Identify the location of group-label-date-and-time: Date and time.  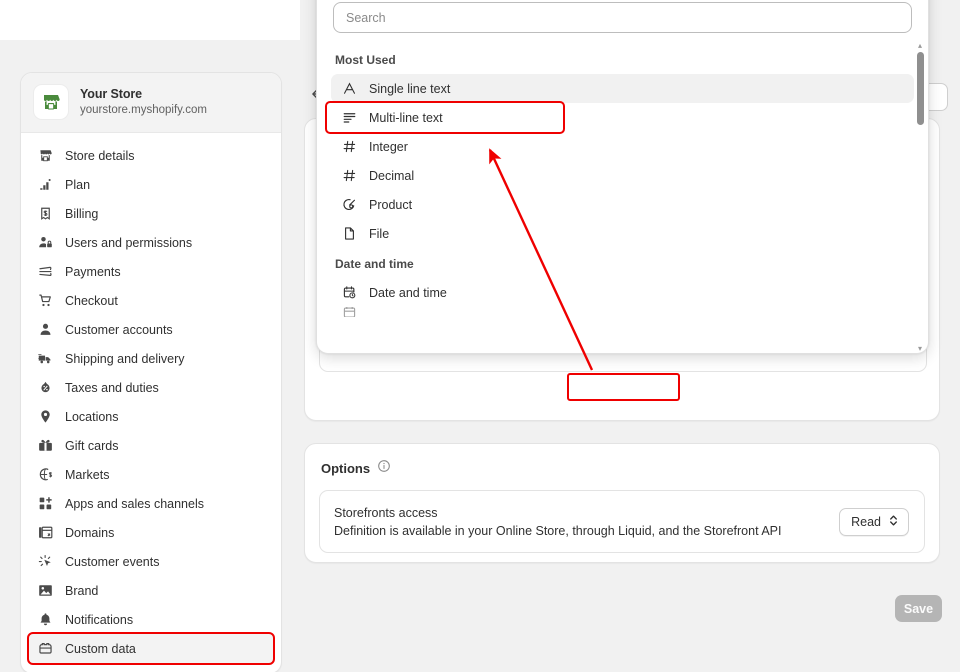
(374, 264).